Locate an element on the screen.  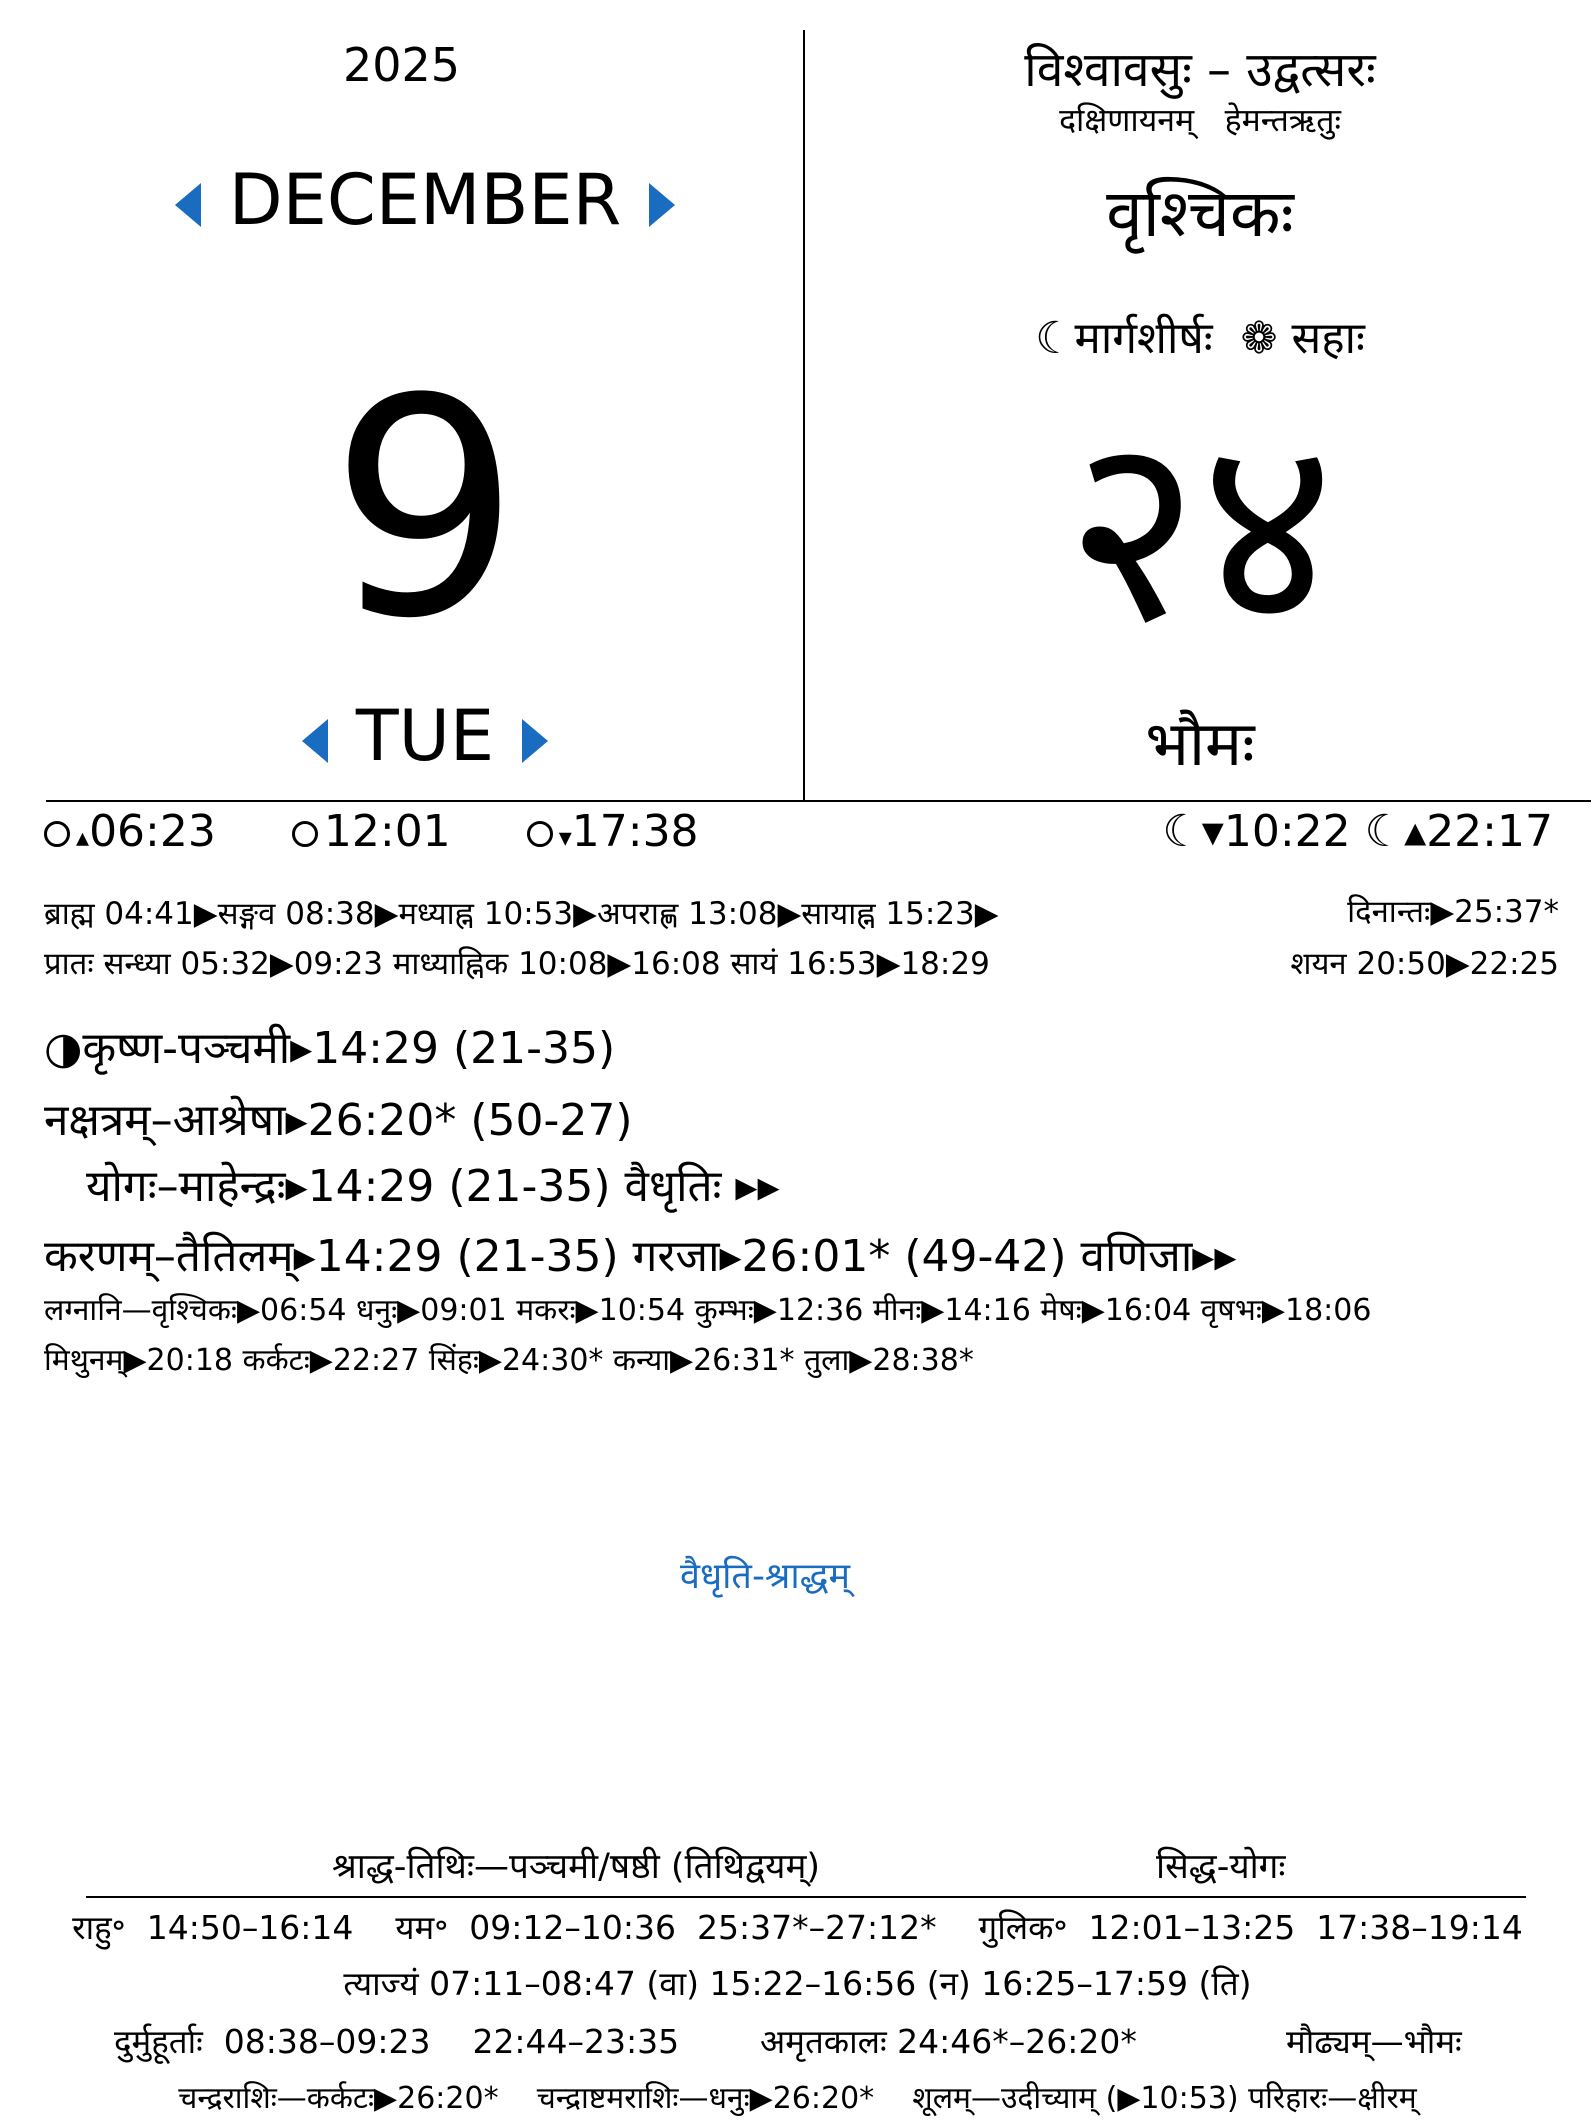
year: 2025 is located at coordinates (401, 65).